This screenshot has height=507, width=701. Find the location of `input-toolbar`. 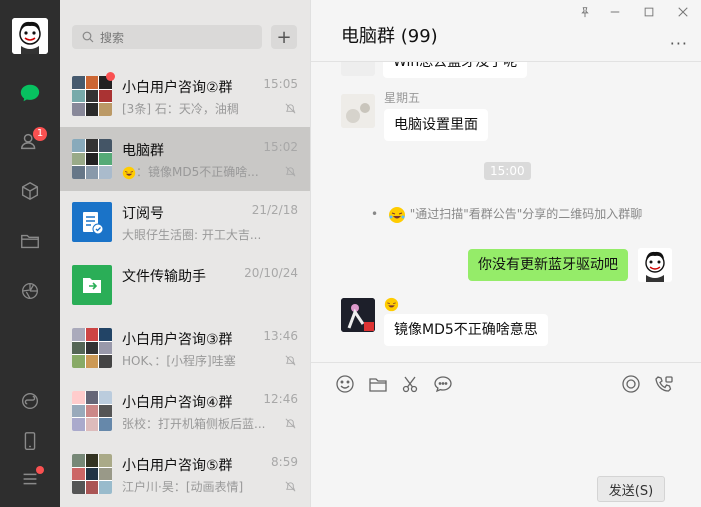

input-toolbar is located at coordinates (506, 382).